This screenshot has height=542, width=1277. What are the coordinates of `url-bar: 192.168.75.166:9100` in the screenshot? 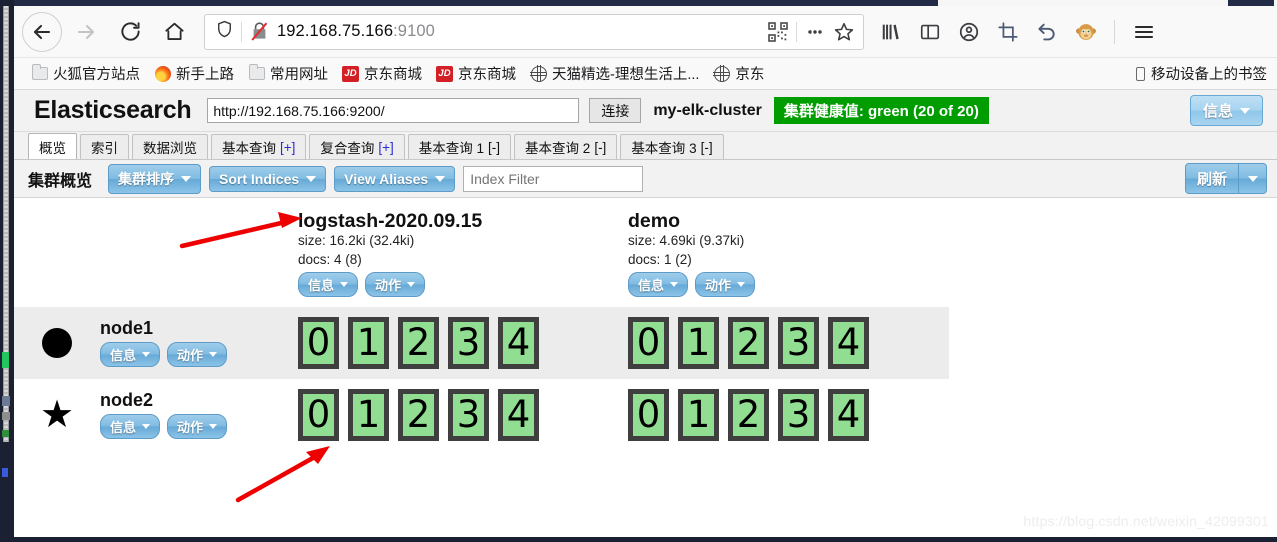 It's located at (534, 31).